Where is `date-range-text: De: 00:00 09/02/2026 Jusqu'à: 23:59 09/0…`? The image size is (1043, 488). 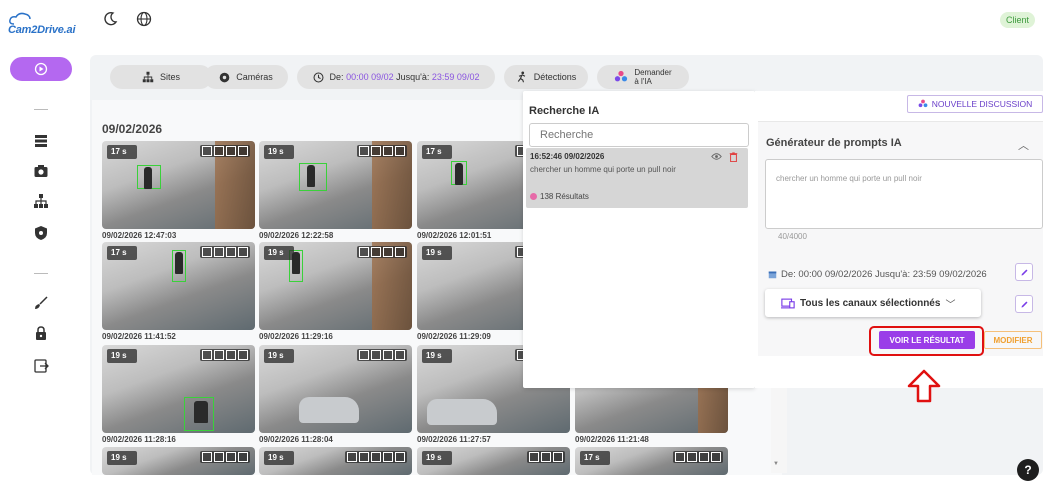 date-range-text: De: 00:00 09/02/2026 Jusqu'à: 23:59 09/0… is located at coordinates (884, 274).